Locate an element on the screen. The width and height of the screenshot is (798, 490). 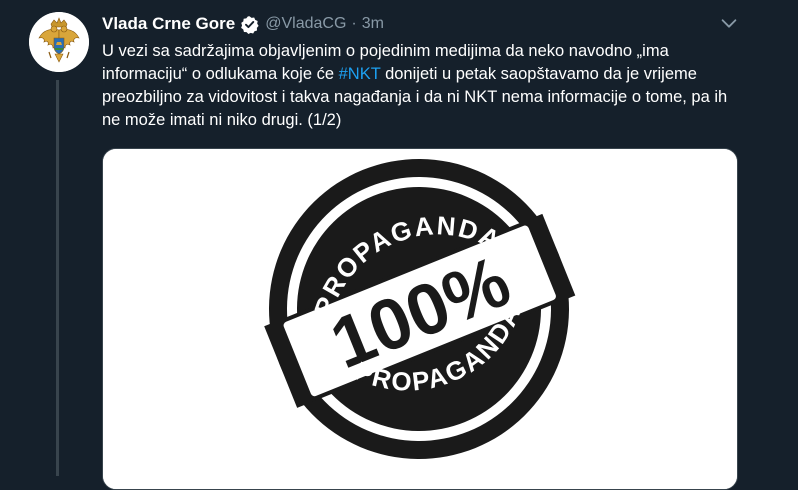
tweet-header: Vlada Crne Gore @VladaCG · 3m is located at coordinates (243, 24).